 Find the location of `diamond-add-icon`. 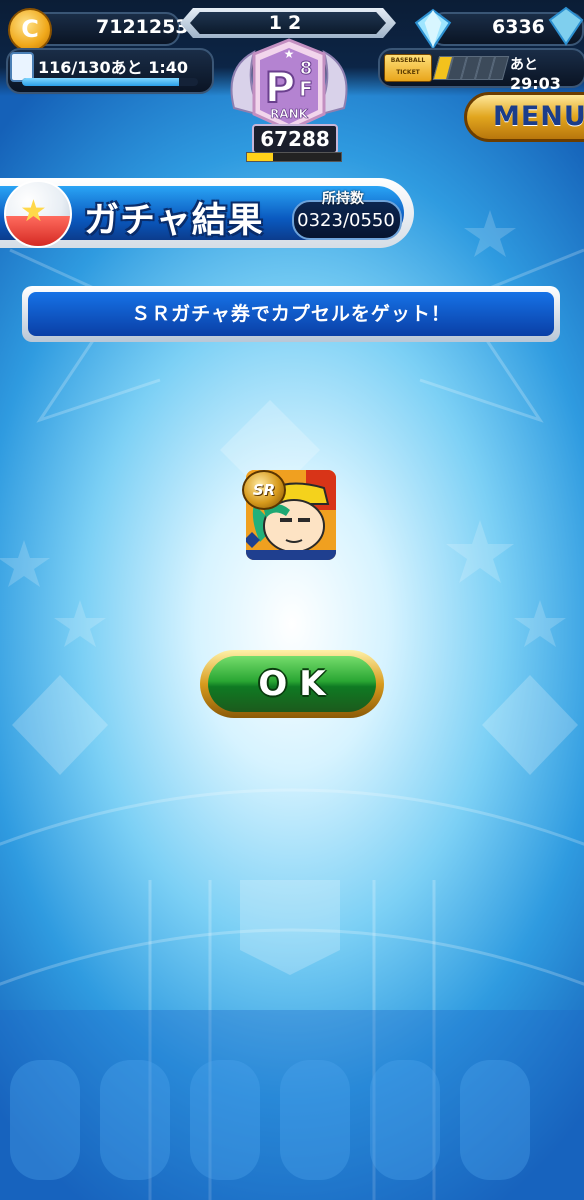

diamond-add-icon is located at coordinates (565, 26).